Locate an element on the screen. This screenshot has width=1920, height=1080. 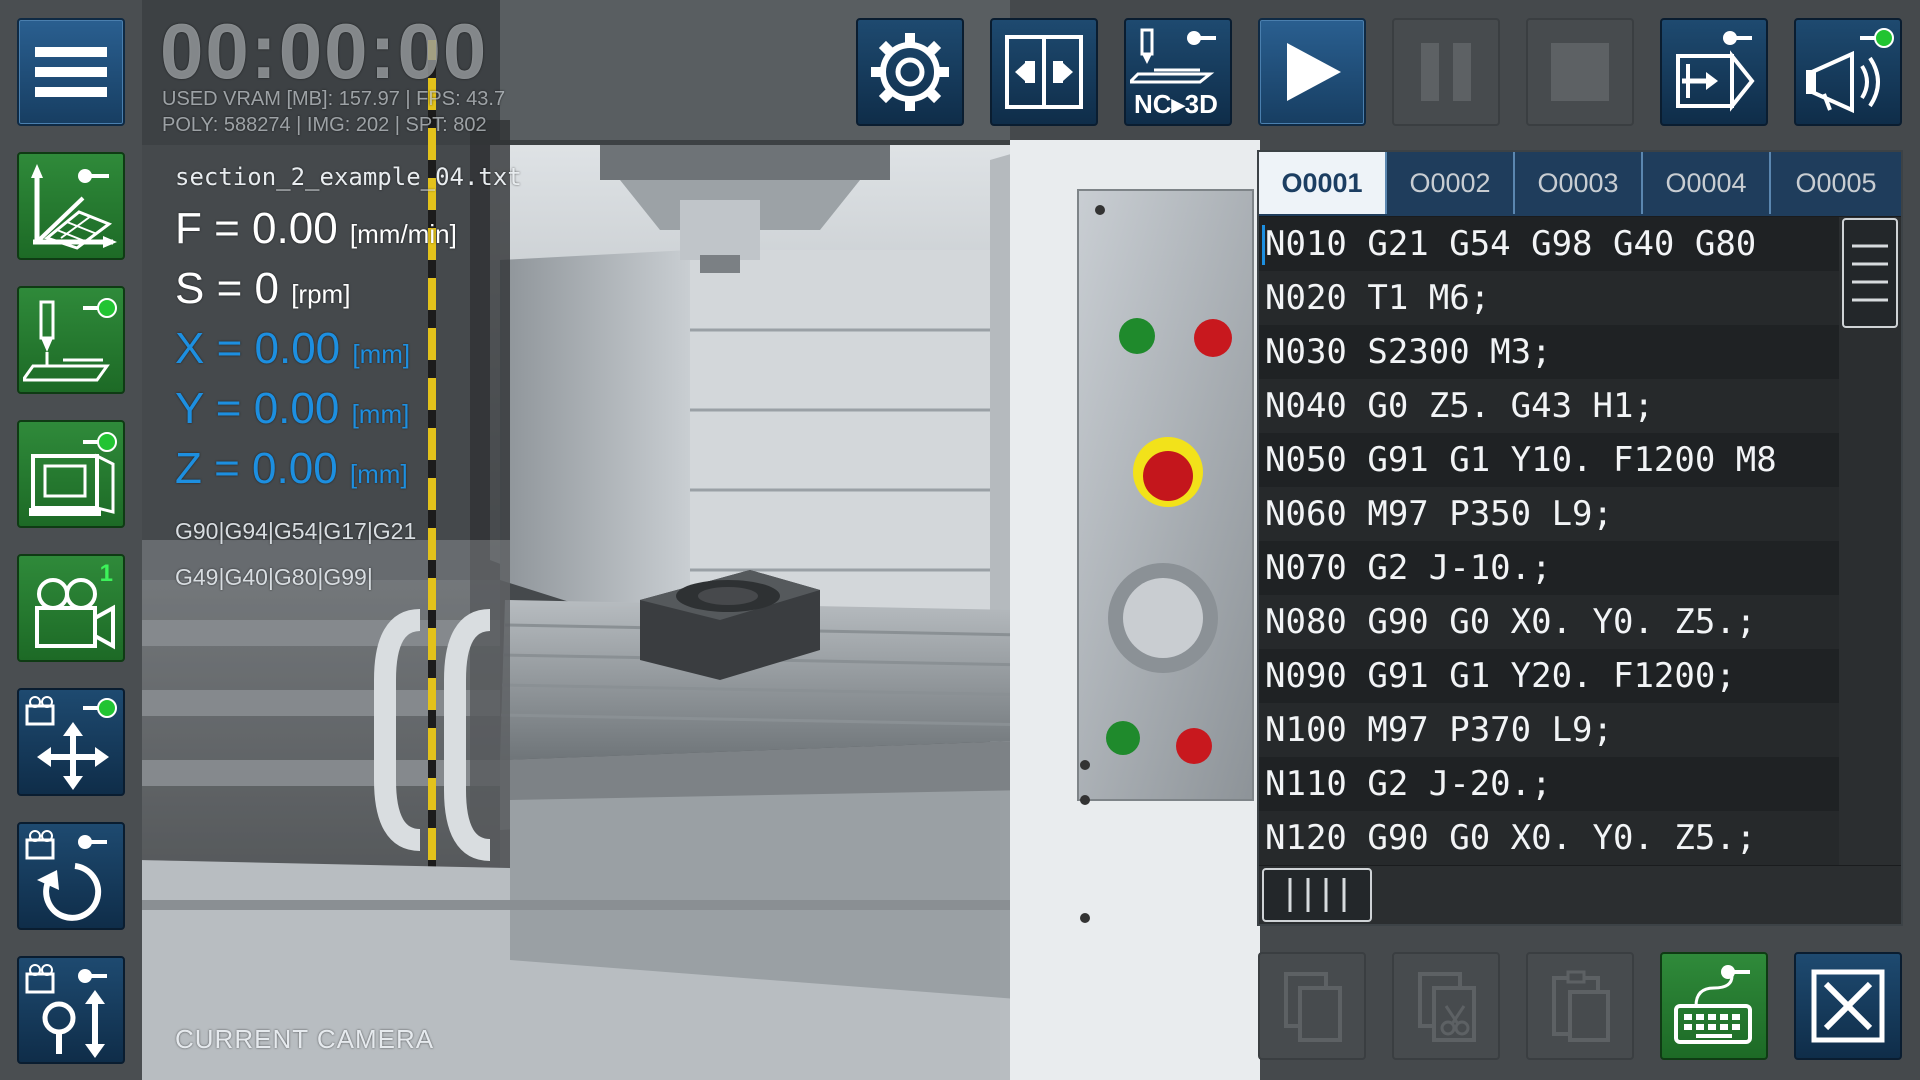
camera-pan-button is located at coordinates (71, 742).